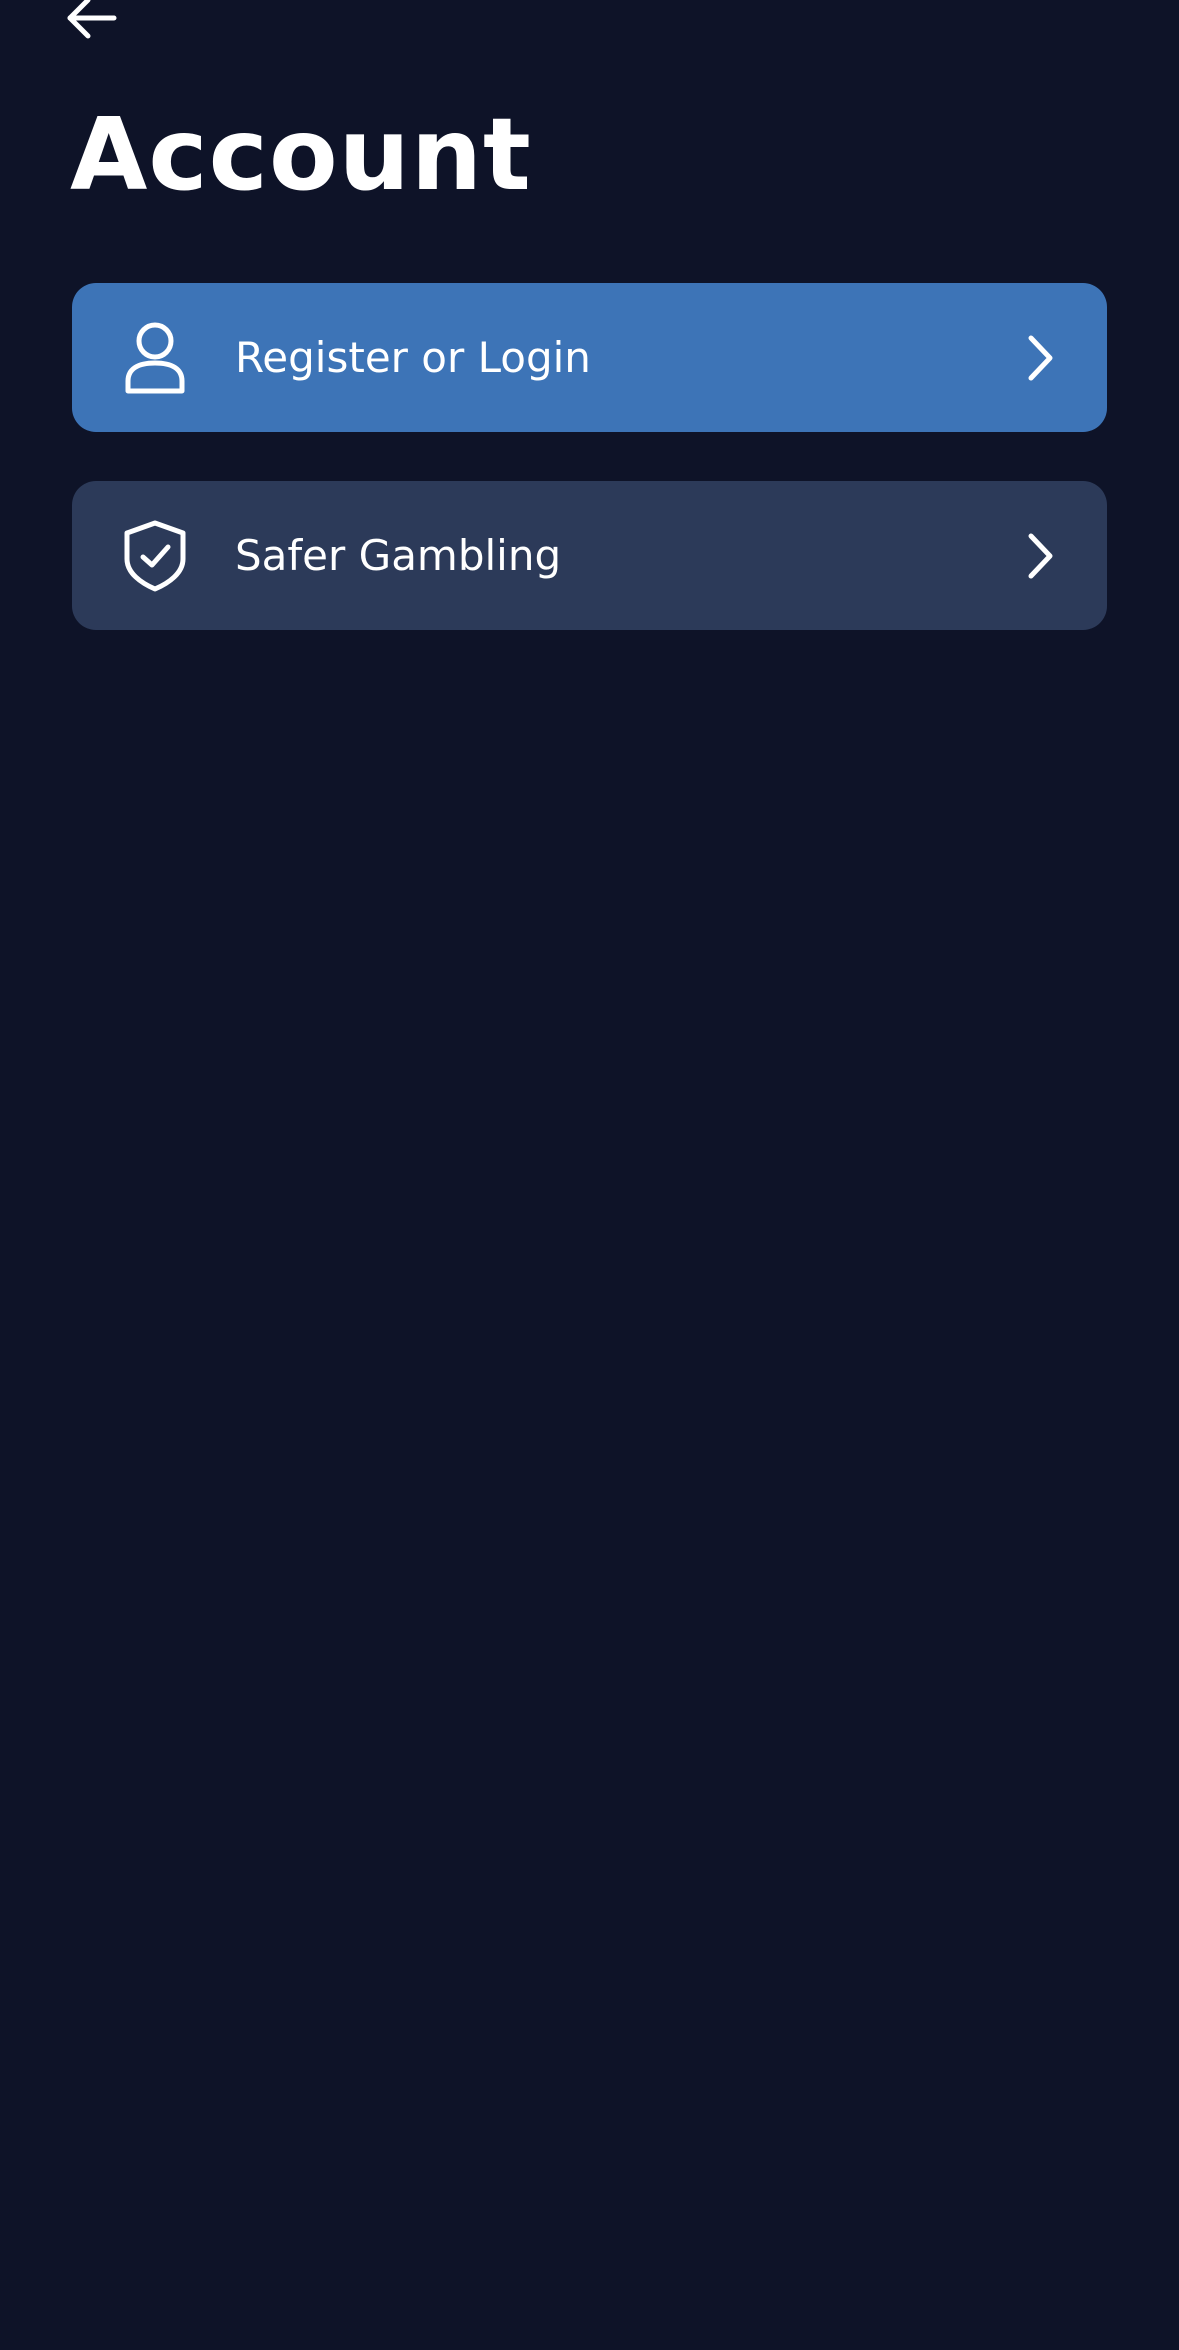  I want to click on page-title: Account, so click(301, 154).